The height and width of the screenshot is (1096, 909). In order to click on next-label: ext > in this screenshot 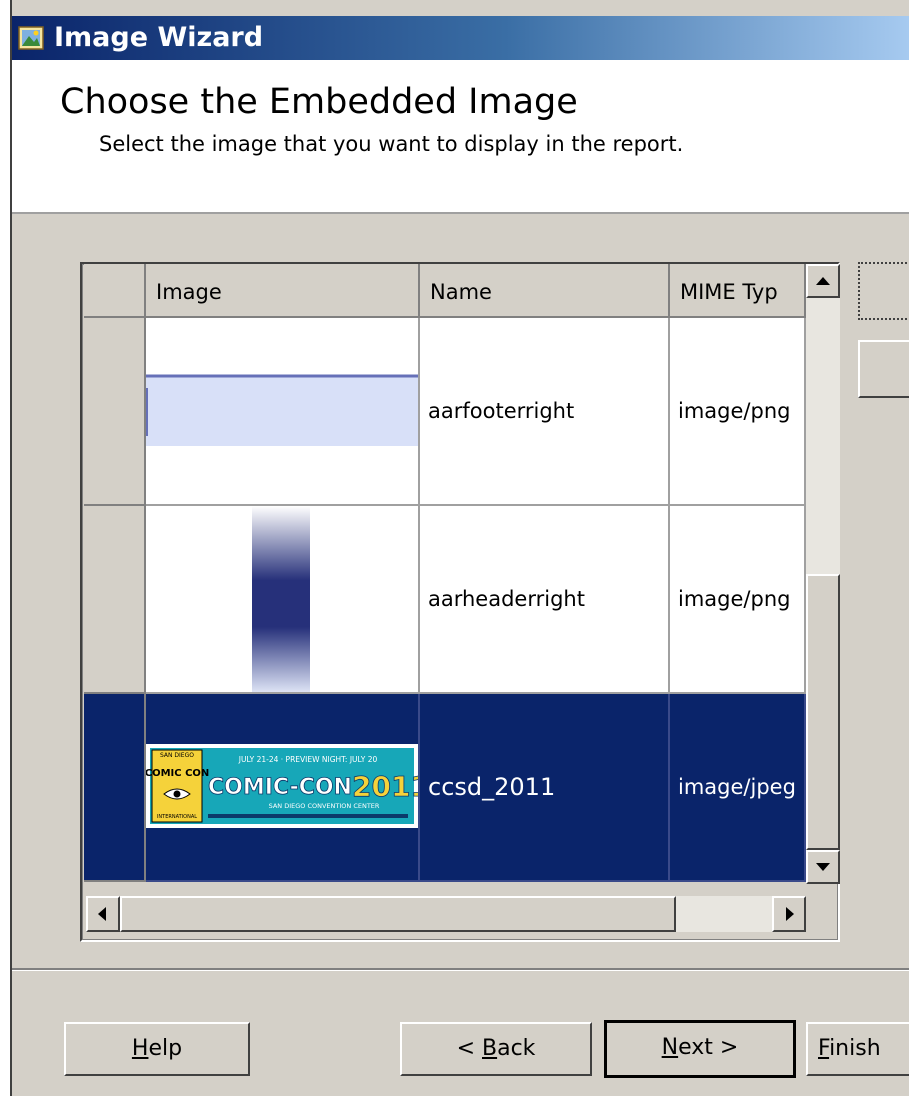, I will do `click(708, 1047)`.